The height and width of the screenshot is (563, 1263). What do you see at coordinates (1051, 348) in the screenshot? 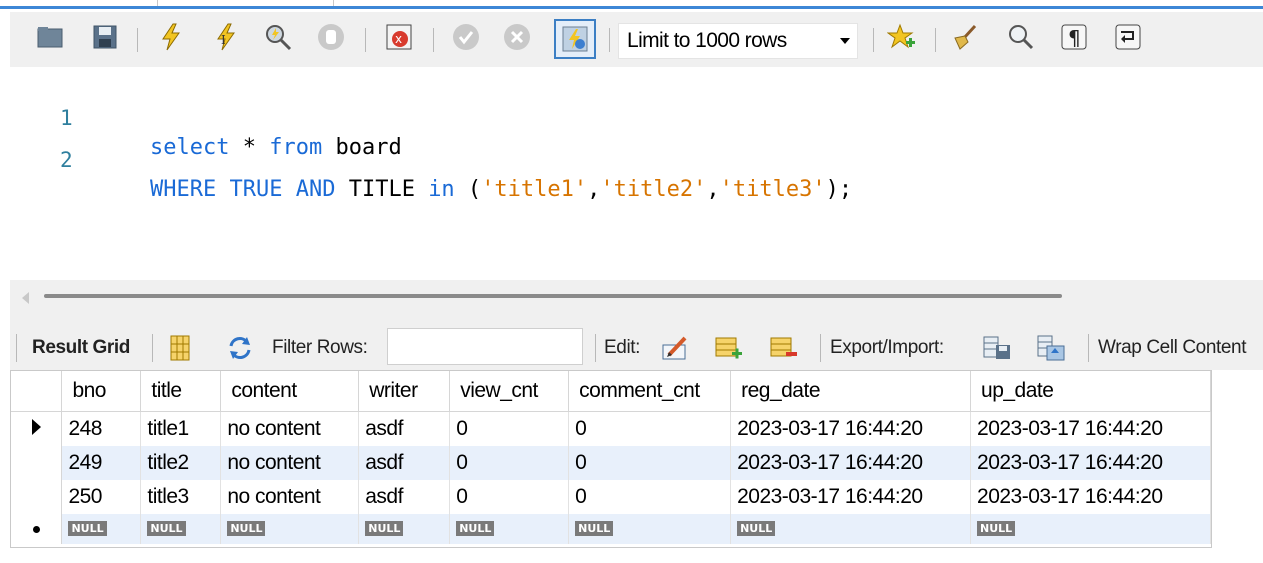
I see `import-icon` at bounding box center [1051, 348].